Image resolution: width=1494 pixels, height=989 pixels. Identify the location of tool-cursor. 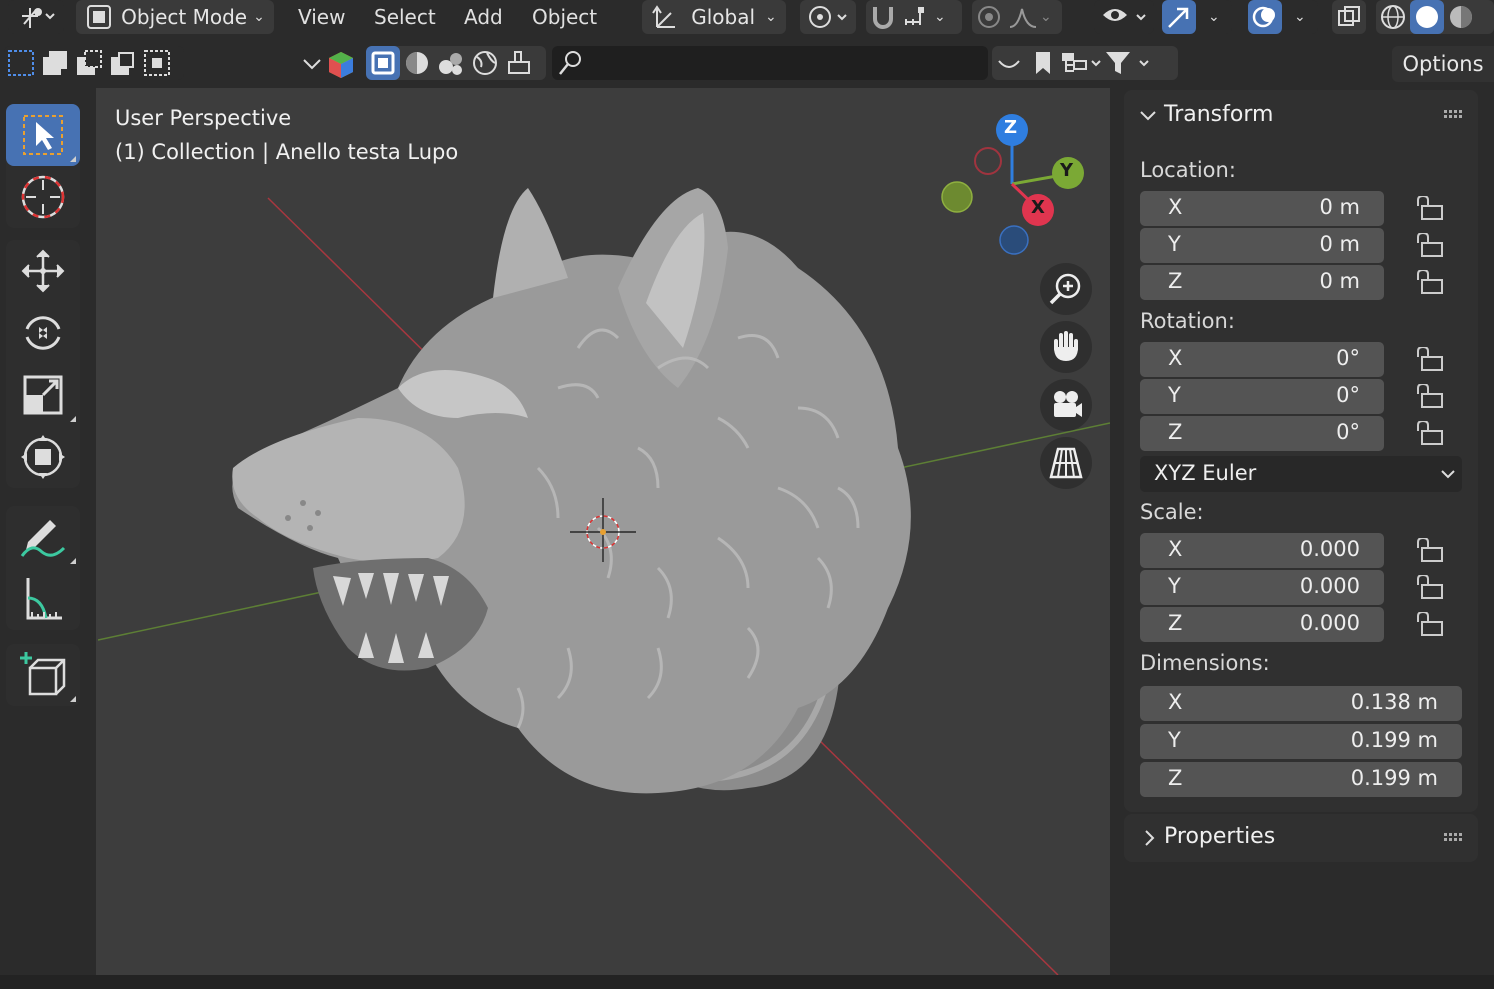
(43, 197).